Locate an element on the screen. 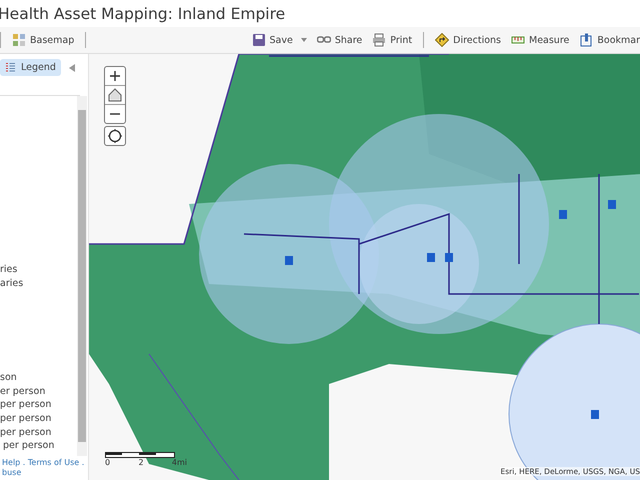 The image size is (640, 480). footer-link: buse is located at coordinates (12, 473).